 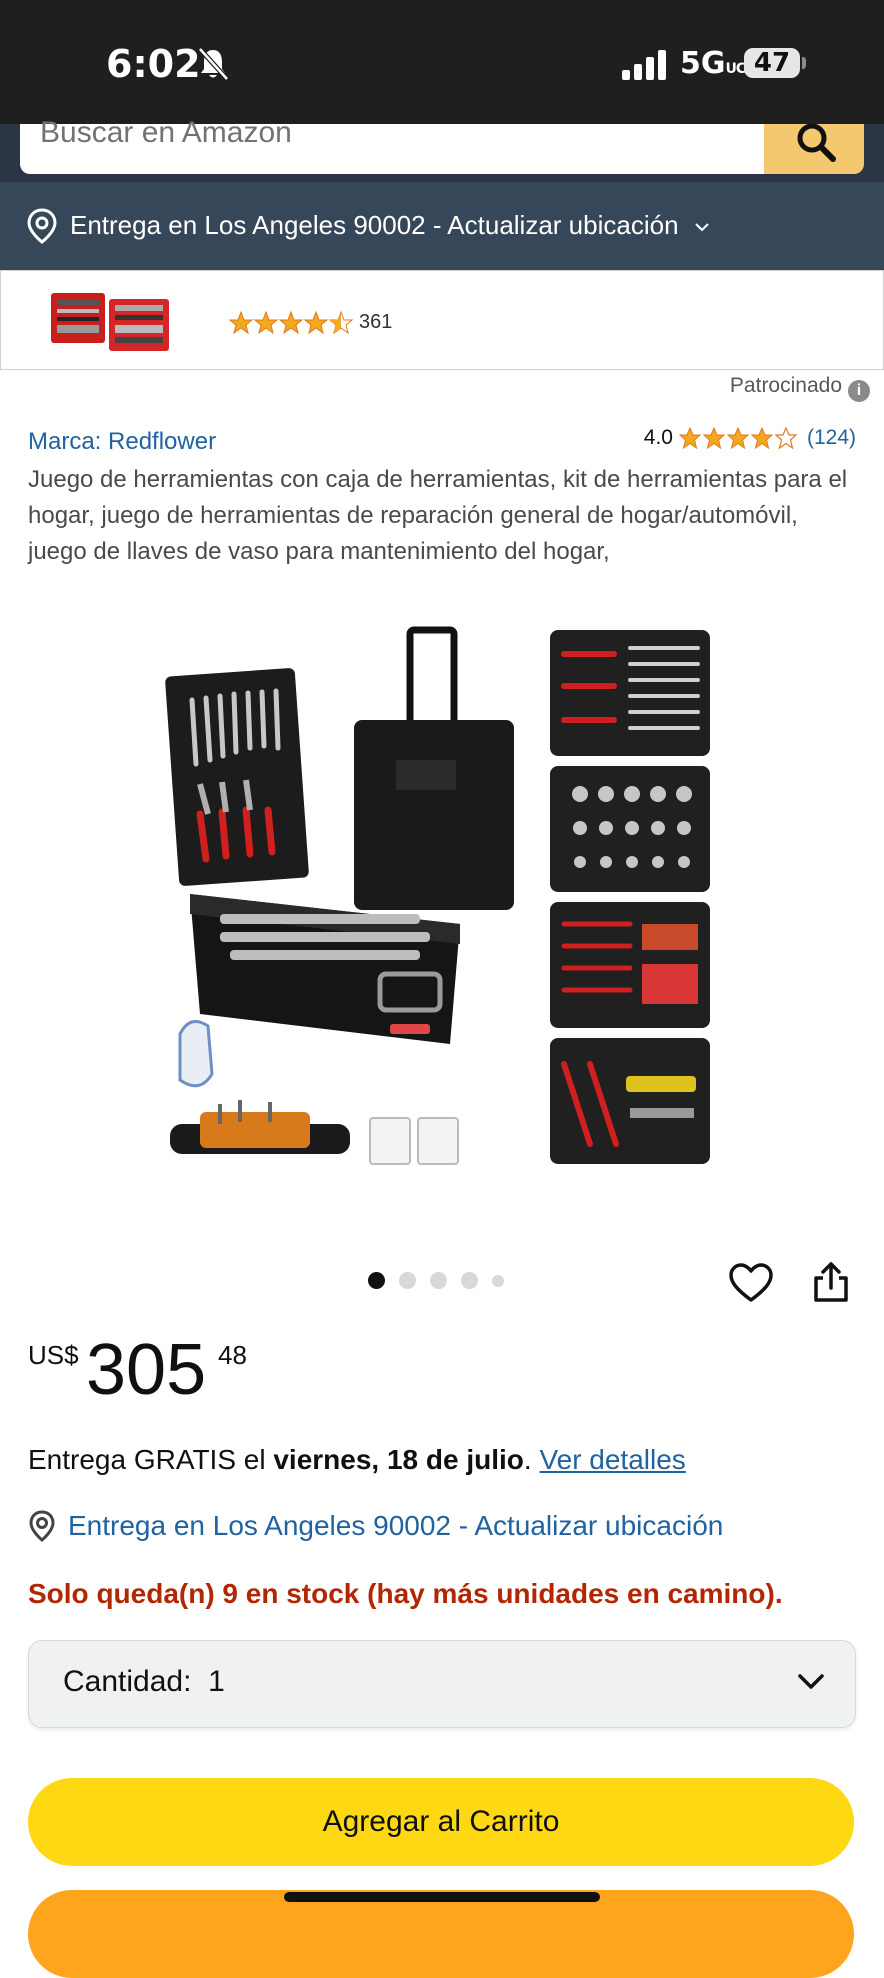 I want to click on add-to-cart-label: Agregar al Carrito, so click(x=441, y=1821).